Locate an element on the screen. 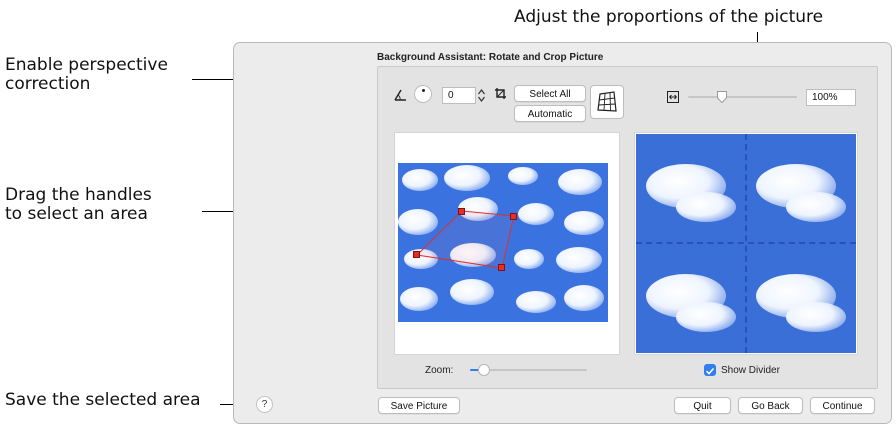 The height and width of the screenshot is (427, 896). perspective-grid-icon is located at coordinates (607, 101).